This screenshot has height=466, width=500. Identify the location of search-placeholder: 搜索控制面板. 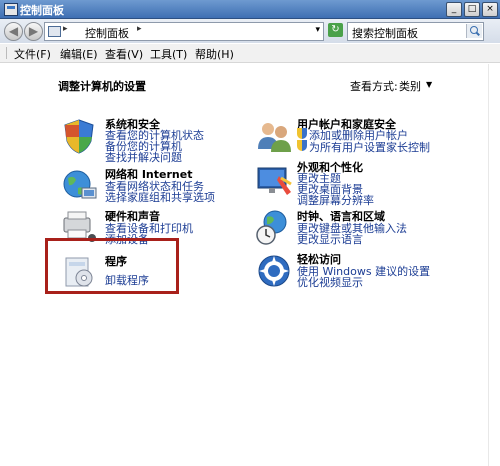
(385, 33).